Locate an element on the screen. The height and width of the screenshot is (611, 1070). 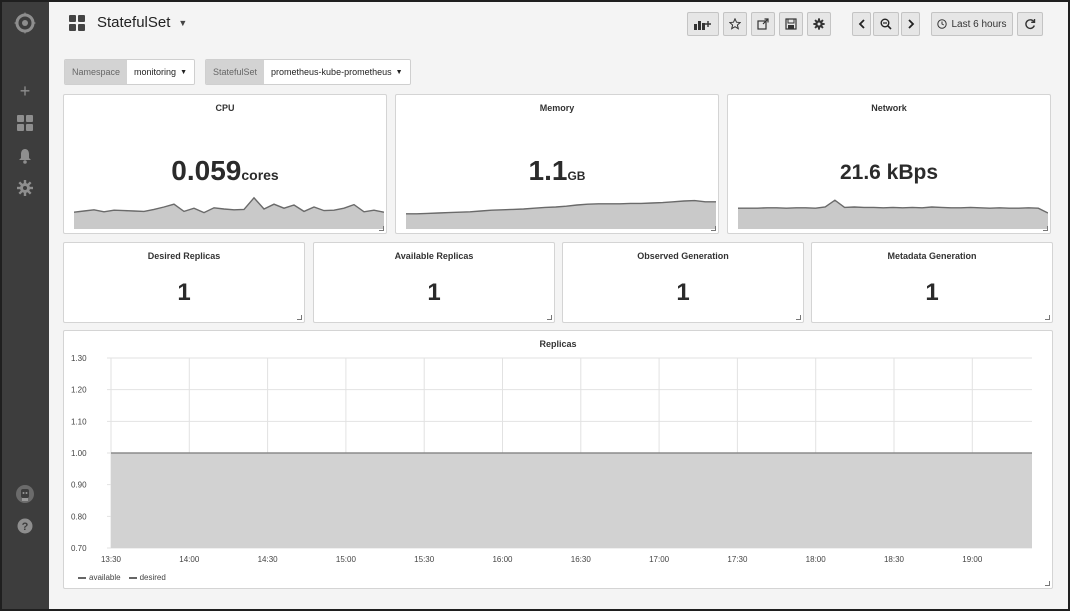
x-tick-label: 17:30 is located at coordinates (737, 559).